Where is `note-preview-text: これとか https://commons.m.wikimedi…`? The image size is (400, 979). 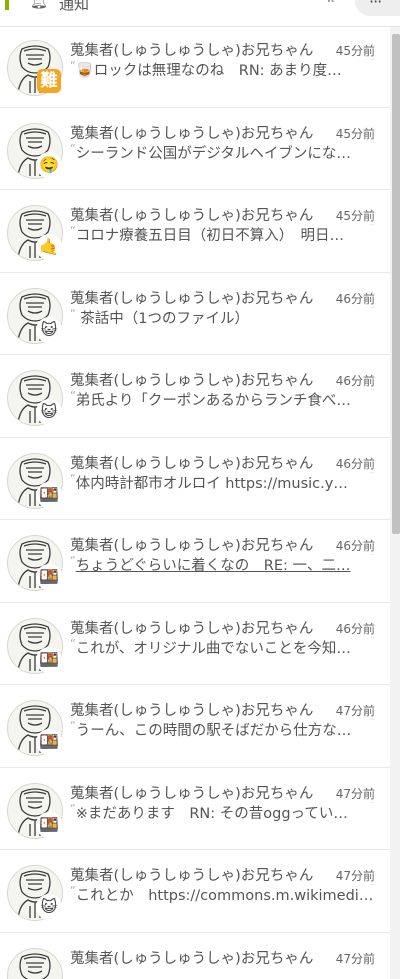 note-preview-text: これとか https://commons.m.wikimedi… is located at coordinates (224, 896).